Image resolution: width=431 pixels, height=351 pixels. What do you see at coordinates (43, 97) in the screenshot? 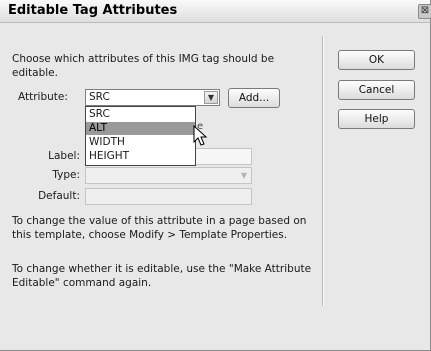
I see `attribute-label: Attribute:` at bounding box center [43, 97].